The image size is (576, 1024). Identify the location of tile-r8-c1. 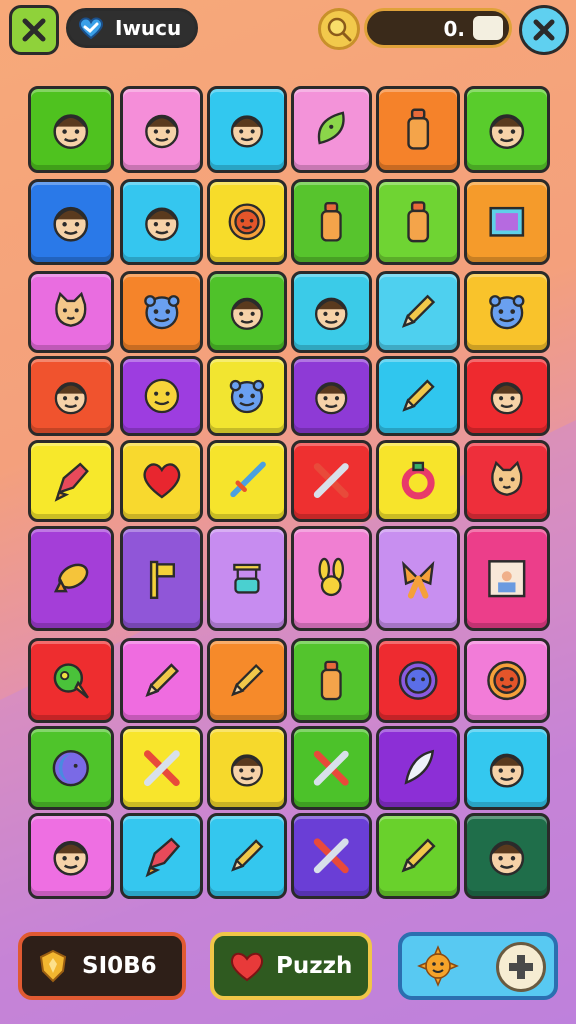
(71, 768).